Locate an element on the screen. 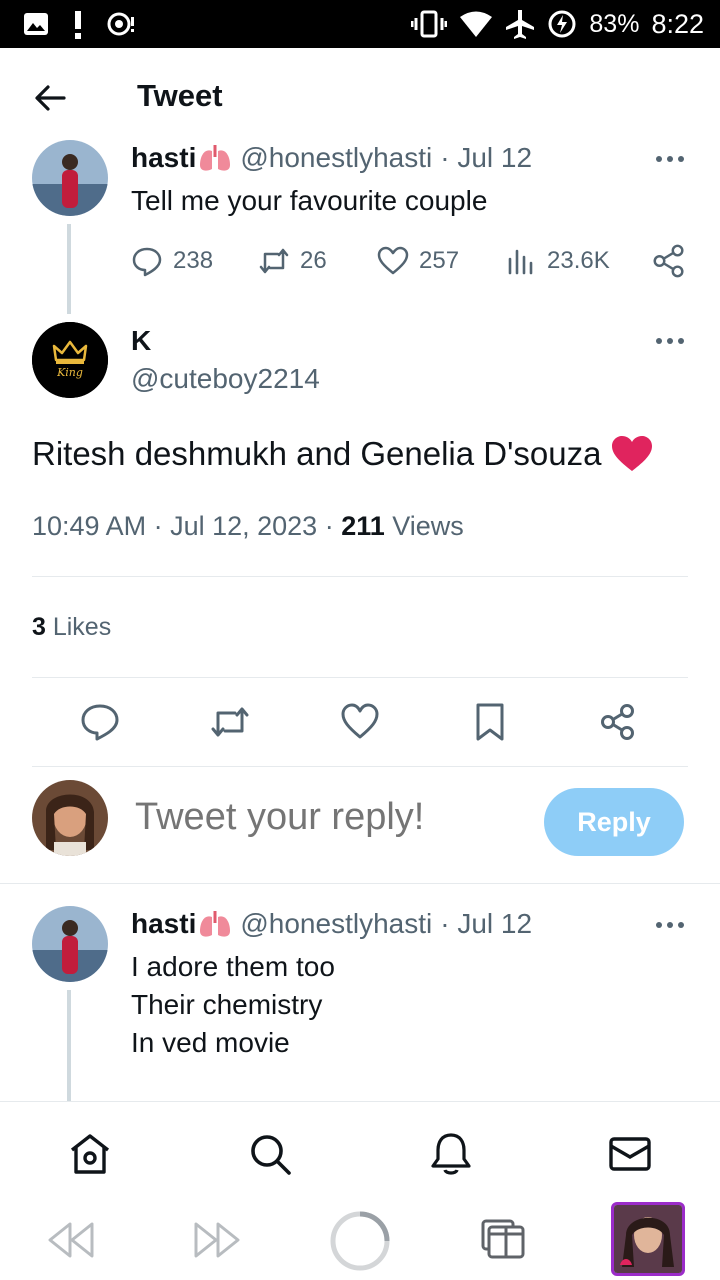  airplane-icon is located at coordinates (520, 24).